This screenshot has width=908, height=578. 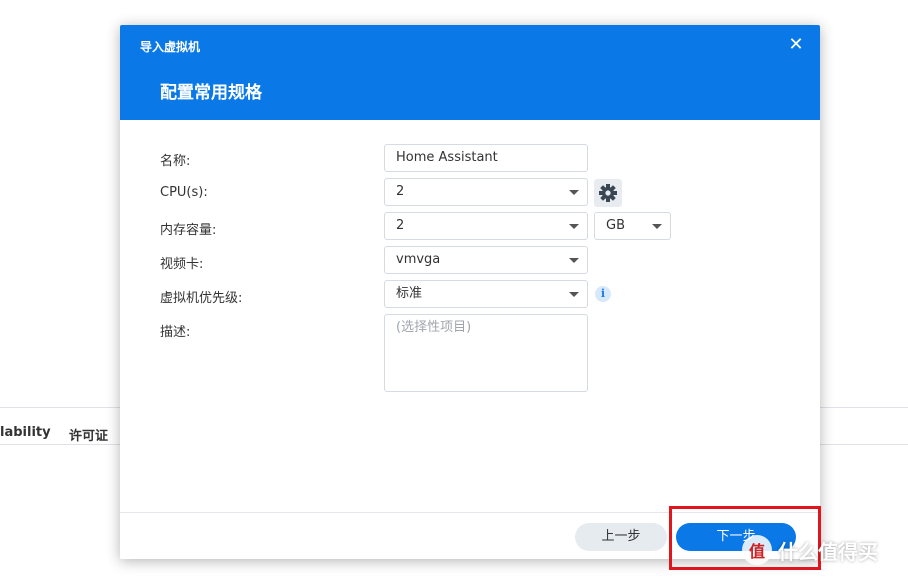 What do you see at coordinates (184, 192) in the screenshot?
I see `cpu-label: CPU(s):` at bounding box center [184, 192].